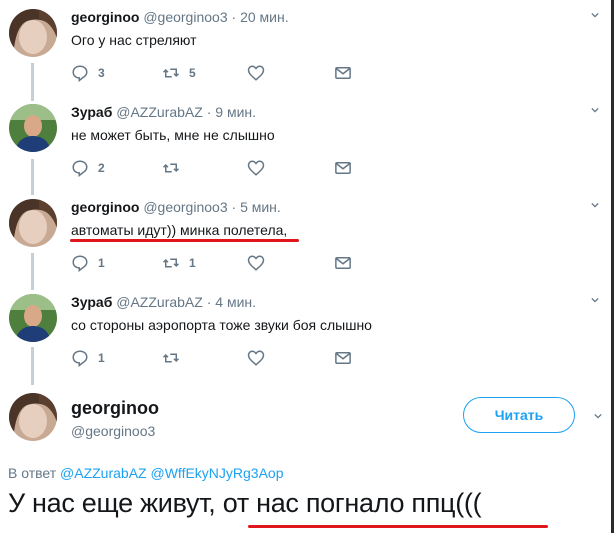 This screenshot has height=533, width=614. Describe the element at coordinates (179, 230) in the screenshot. I see `tweet-text: автоматы идут)) минка полетела,` at that location.